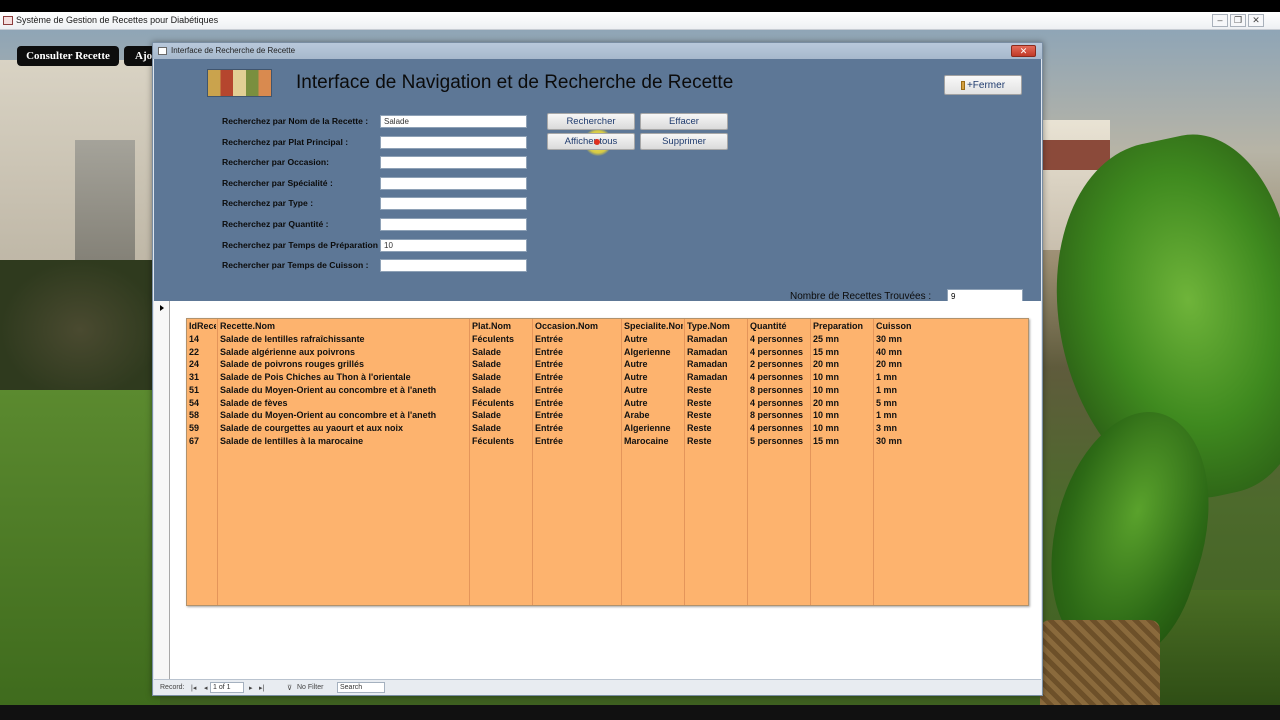  I want to click on table-cell: 30 mn, so click(952, 441).